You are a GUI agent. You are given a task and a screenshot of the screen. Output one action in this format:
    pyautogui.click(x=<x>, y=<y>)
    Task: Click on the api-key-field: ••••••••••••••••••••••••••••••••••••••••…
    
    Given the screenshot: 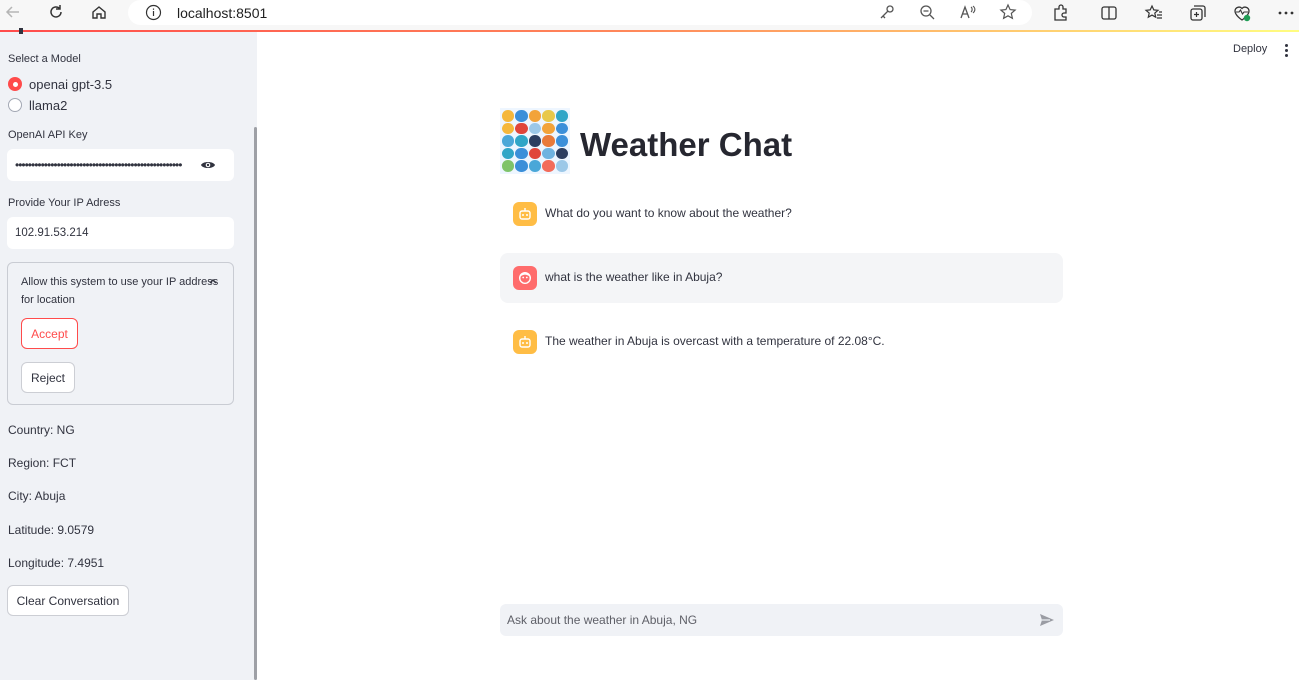 What is the action you would take?
    pyautogui.click(x=120, y=165)
    